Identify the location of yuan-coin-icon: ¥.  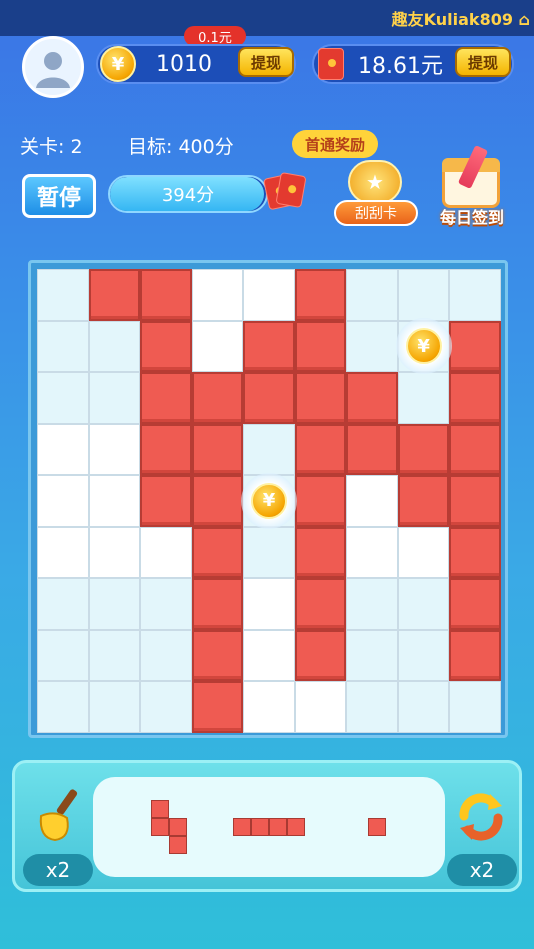
(423, 346).